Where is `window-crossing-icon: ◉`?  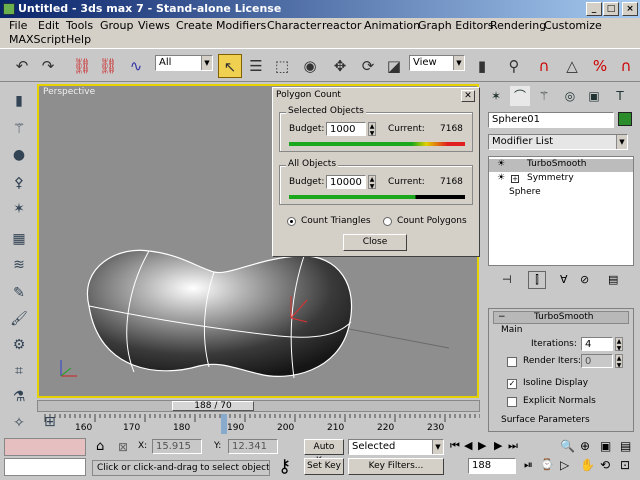
window-crossing-icon: ◉ is located at coordinates (310, 66).